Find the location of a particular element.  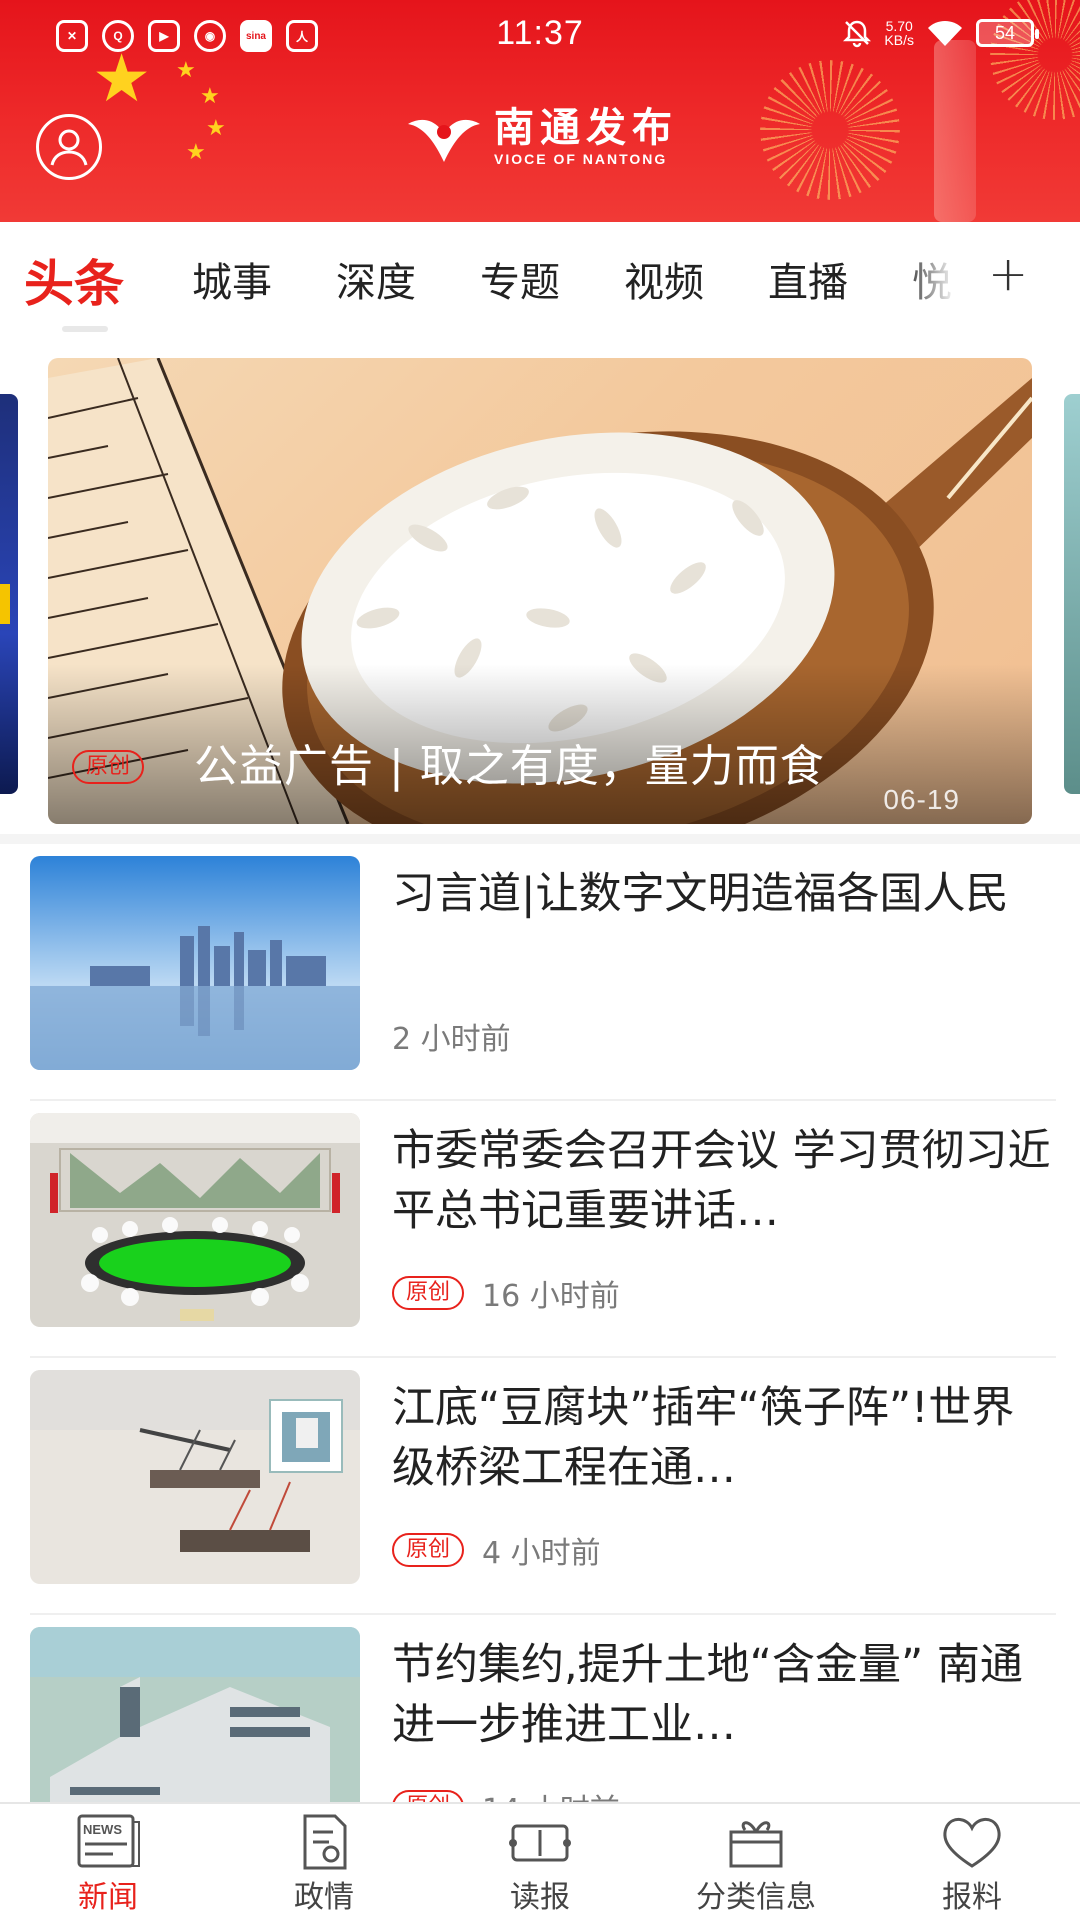

tab-depth: 深度 is located at coordinates (376, 279).